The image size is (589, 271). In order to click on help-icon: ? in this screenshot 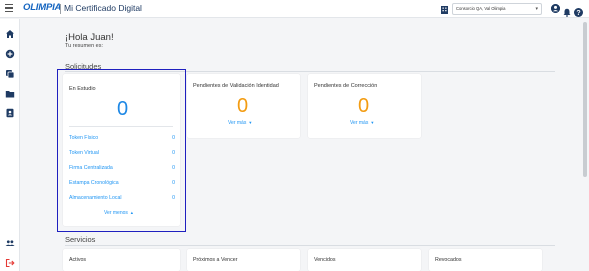, I will do `click(578, 10)`.